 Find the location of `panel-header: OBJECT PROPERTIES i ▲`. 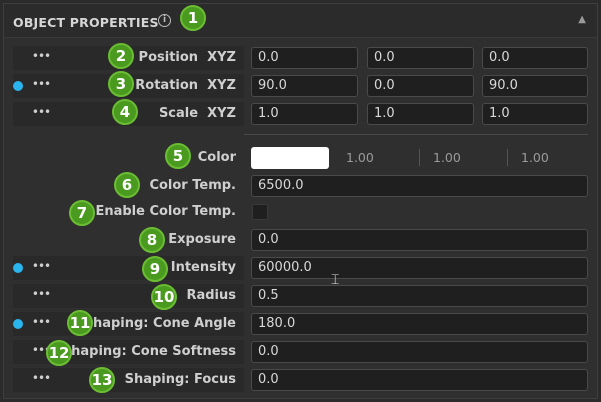

panel-header: OBJECT PROPERTIES i ▲ is located at coordinates (300, 21).